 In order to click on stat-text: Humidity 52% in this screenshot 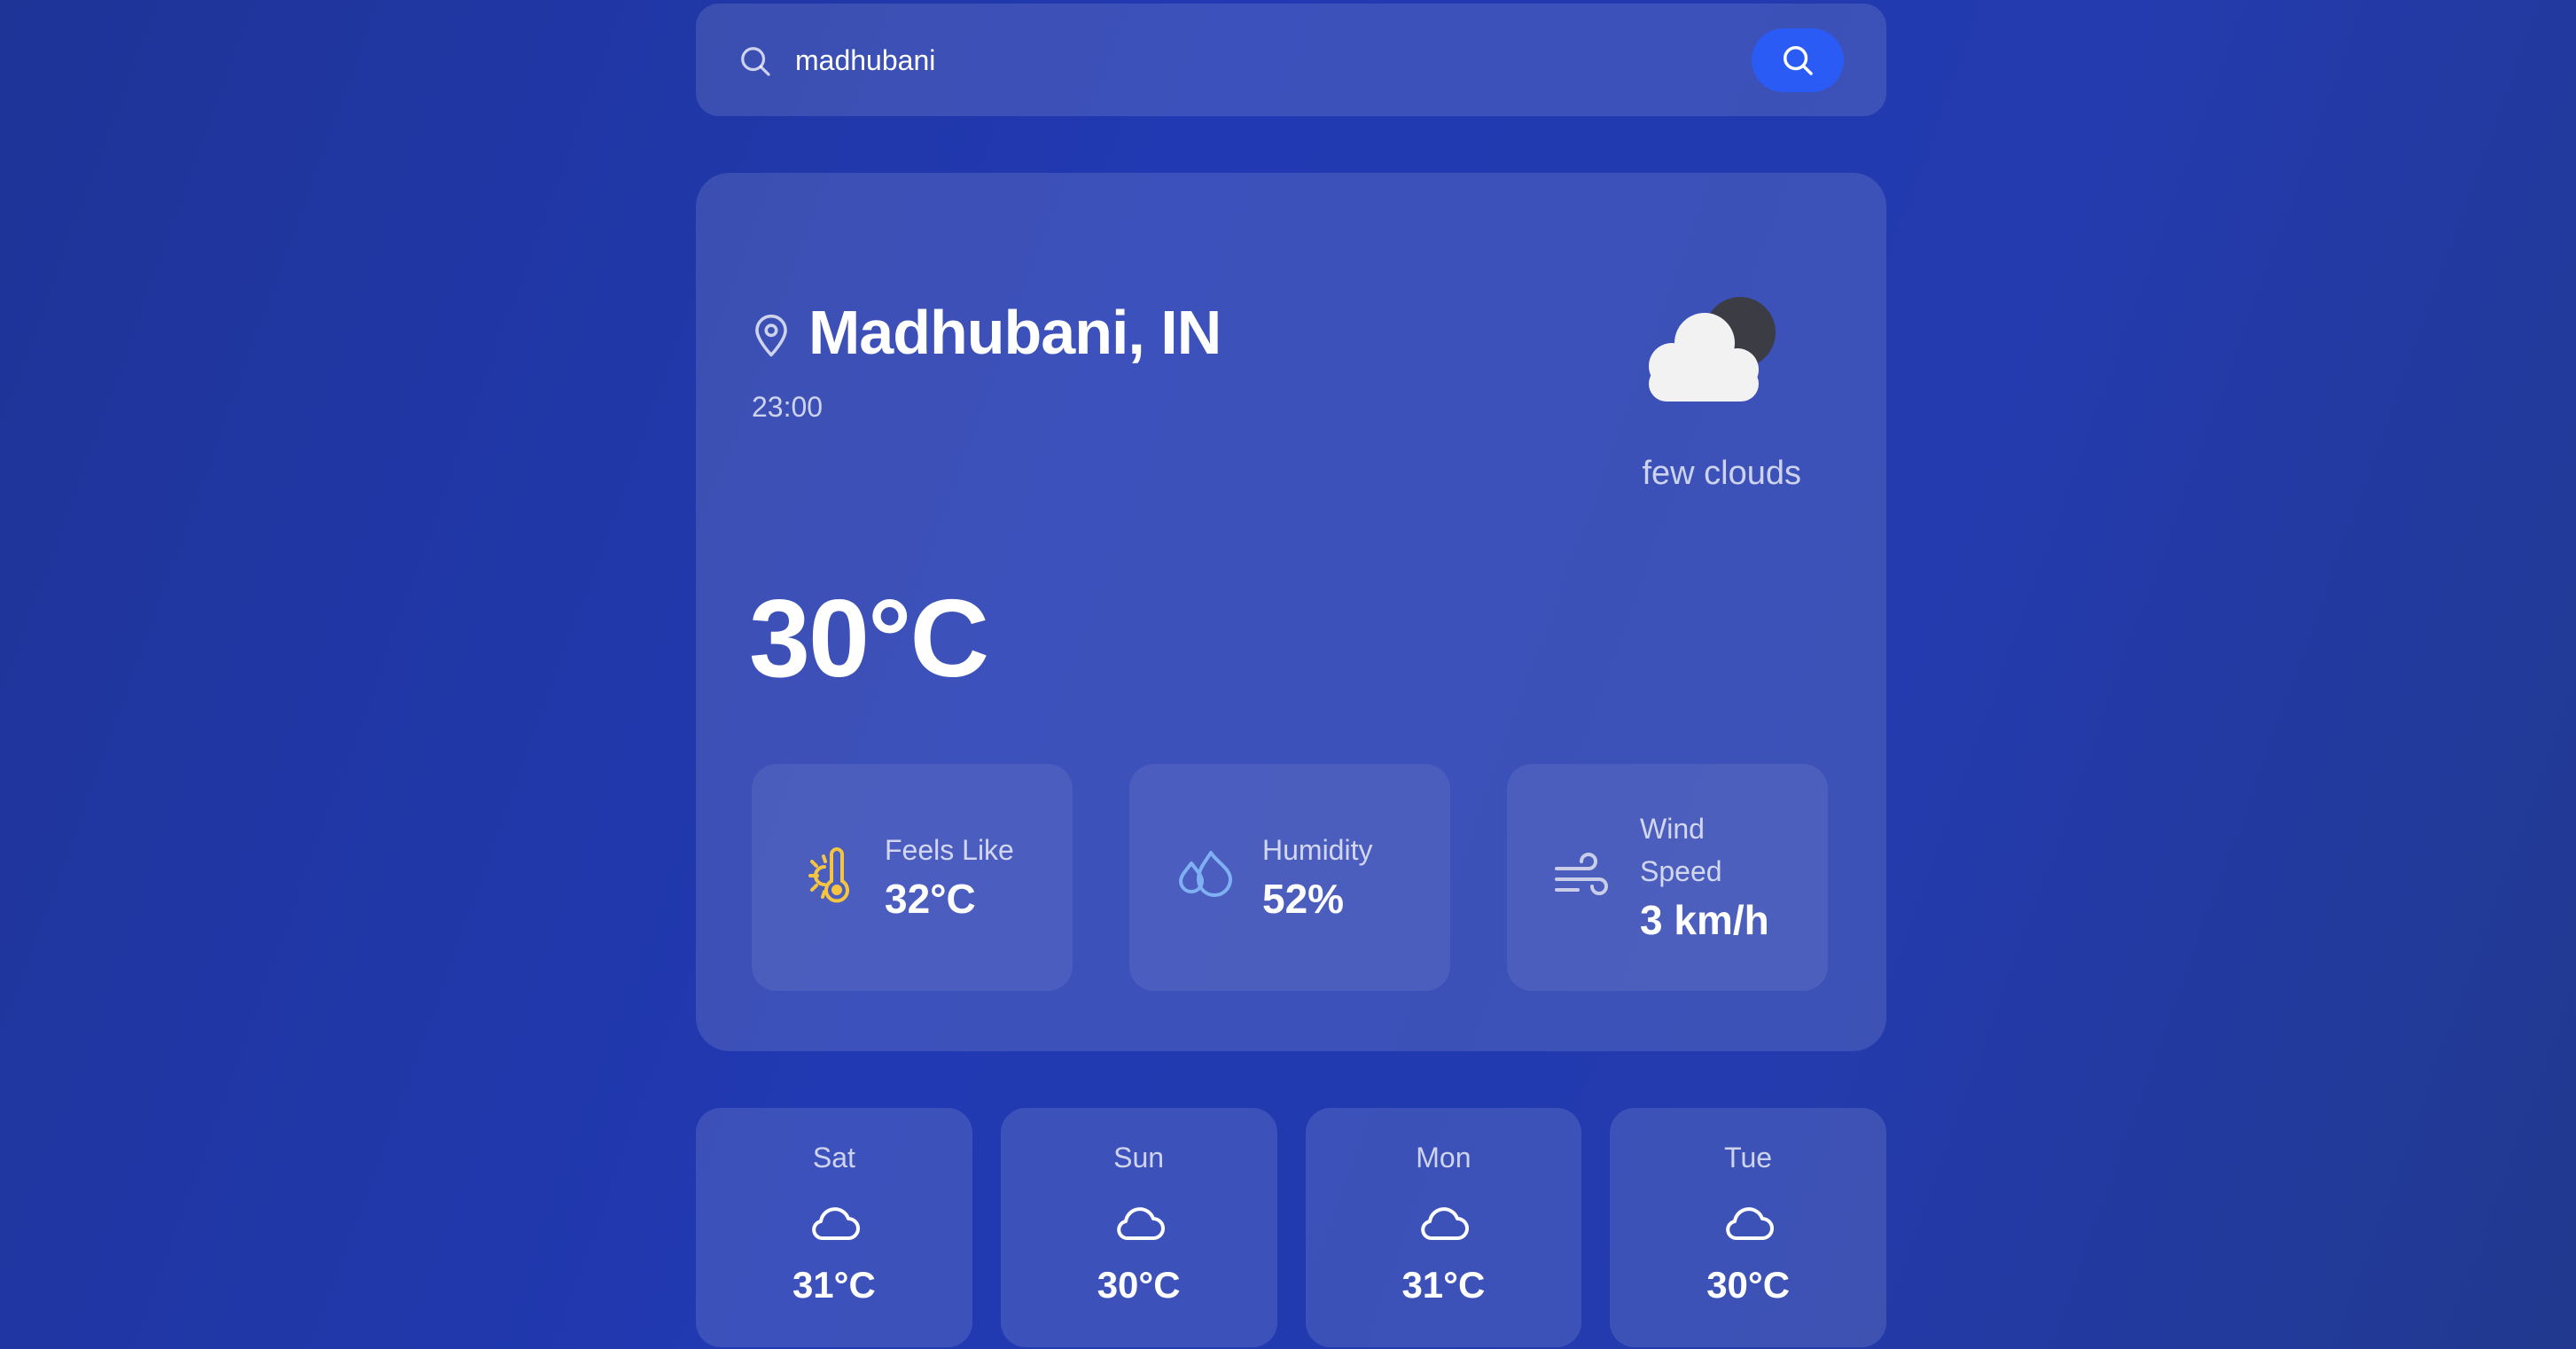, I will do `click(1333, 877)`.